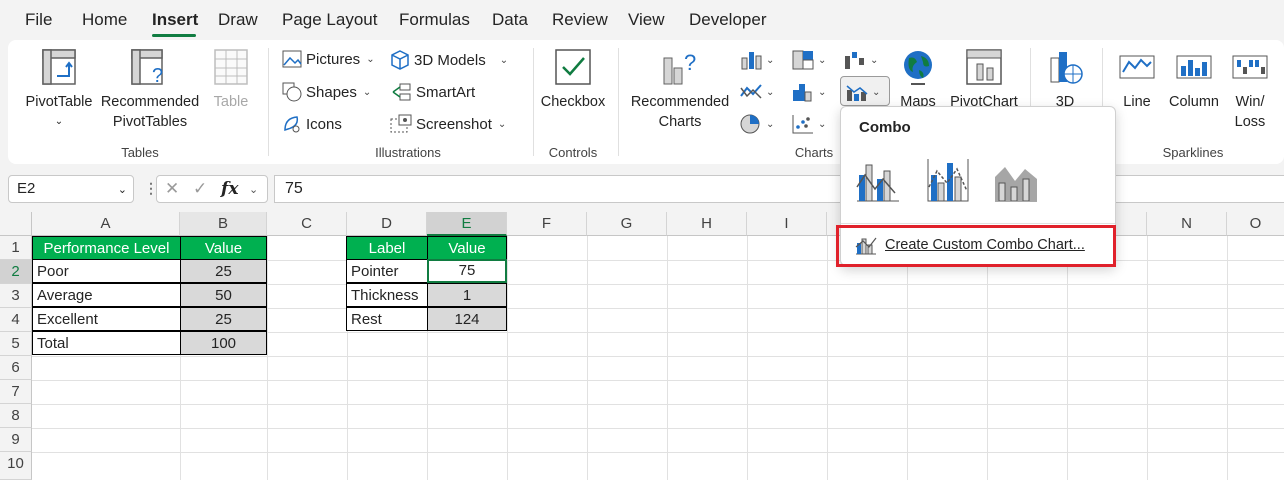 Image resolution: width=1284 pixels, height=480 pixels. What do you see at coordinates (387, 248) in the screenshot?
I see `table-header-cell: Label` at bounding box center [387, 248].